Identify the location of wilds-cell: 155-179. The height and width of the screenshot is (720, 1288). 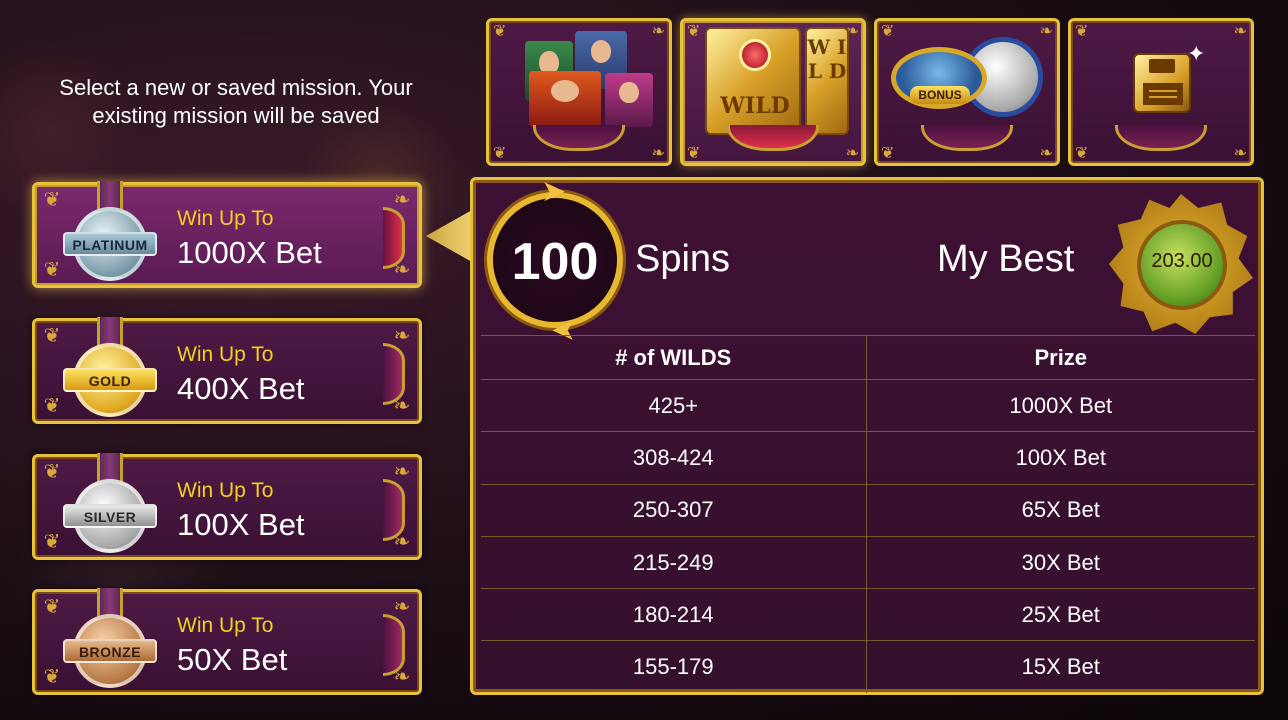
(674, 667).